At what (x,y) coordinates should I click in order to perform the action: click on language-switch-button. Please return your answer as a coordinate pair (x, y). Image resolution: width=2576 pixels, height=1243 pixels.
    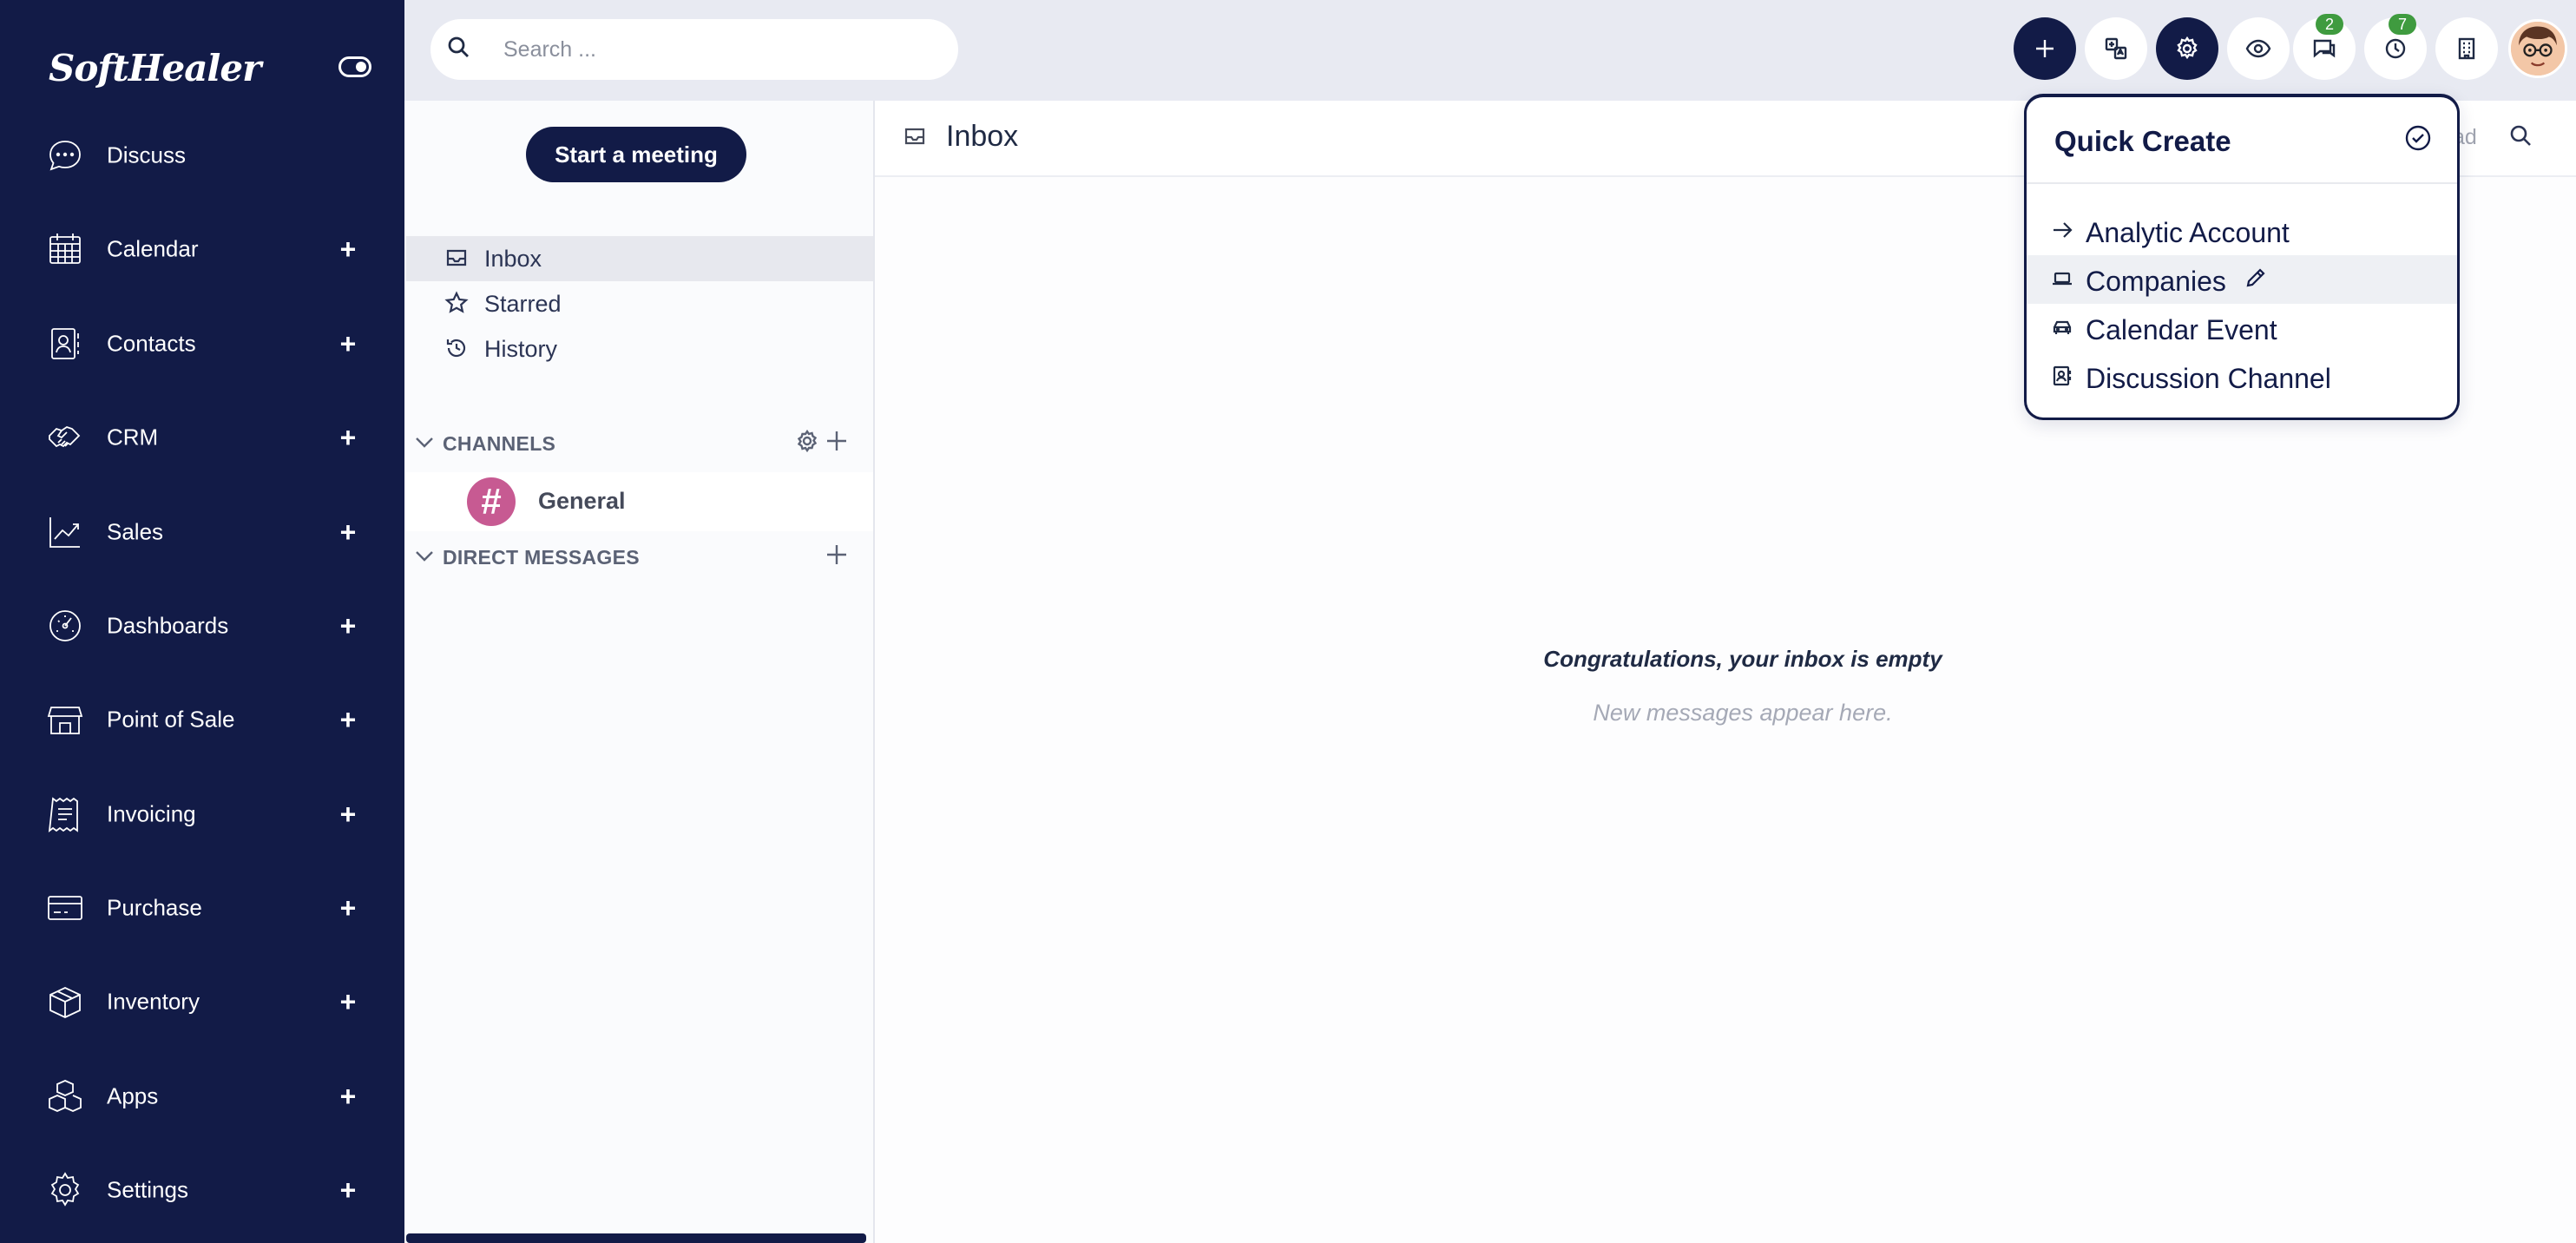
    Looking at the image, I should click on (2116, 49).